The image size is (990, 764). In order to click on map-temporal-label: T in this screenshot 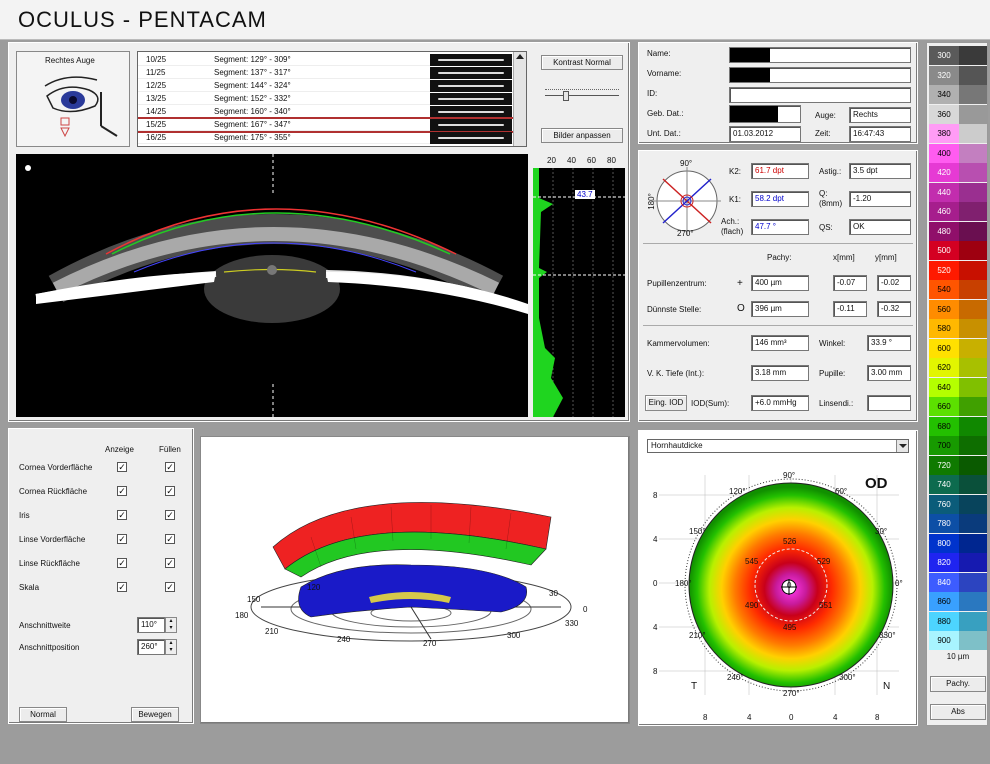, I will do `click(694, 686)`.